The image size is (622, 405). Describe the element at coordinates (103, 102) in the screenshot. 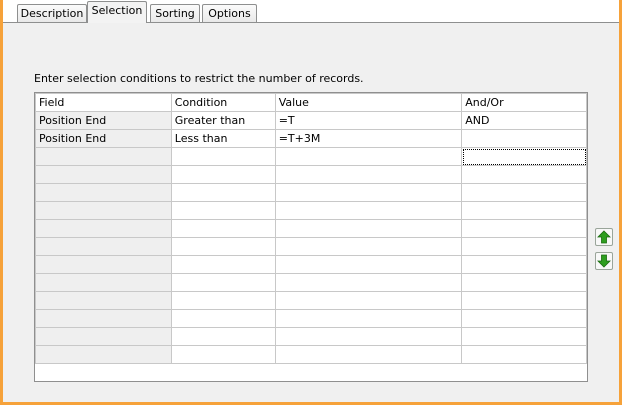

I see `column-header: Field` at that location.